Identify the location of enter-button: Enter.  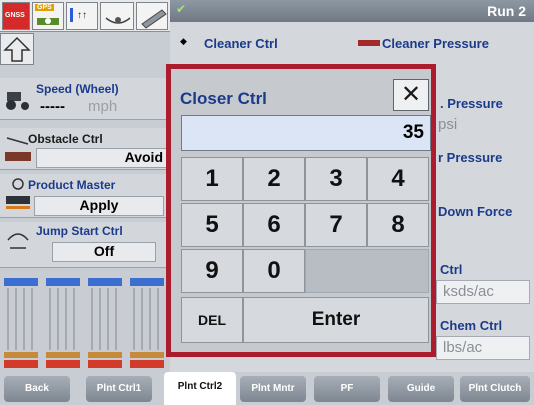
(336, 320).